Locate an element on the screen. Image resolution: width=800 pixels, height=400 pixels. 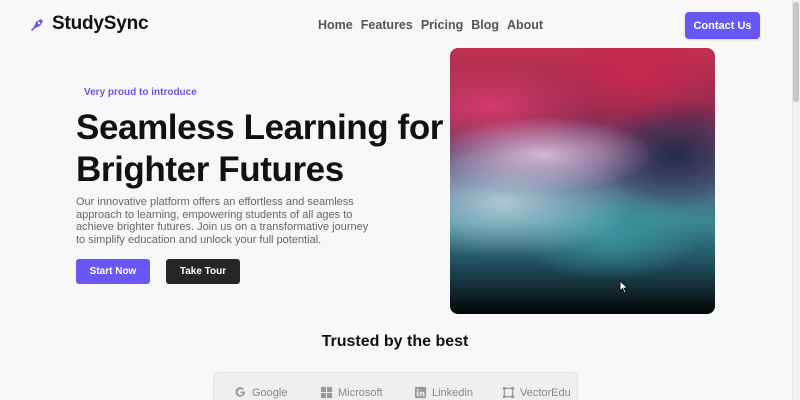
partner-microsoft: Microsoft is located at coordinates (351, 392).